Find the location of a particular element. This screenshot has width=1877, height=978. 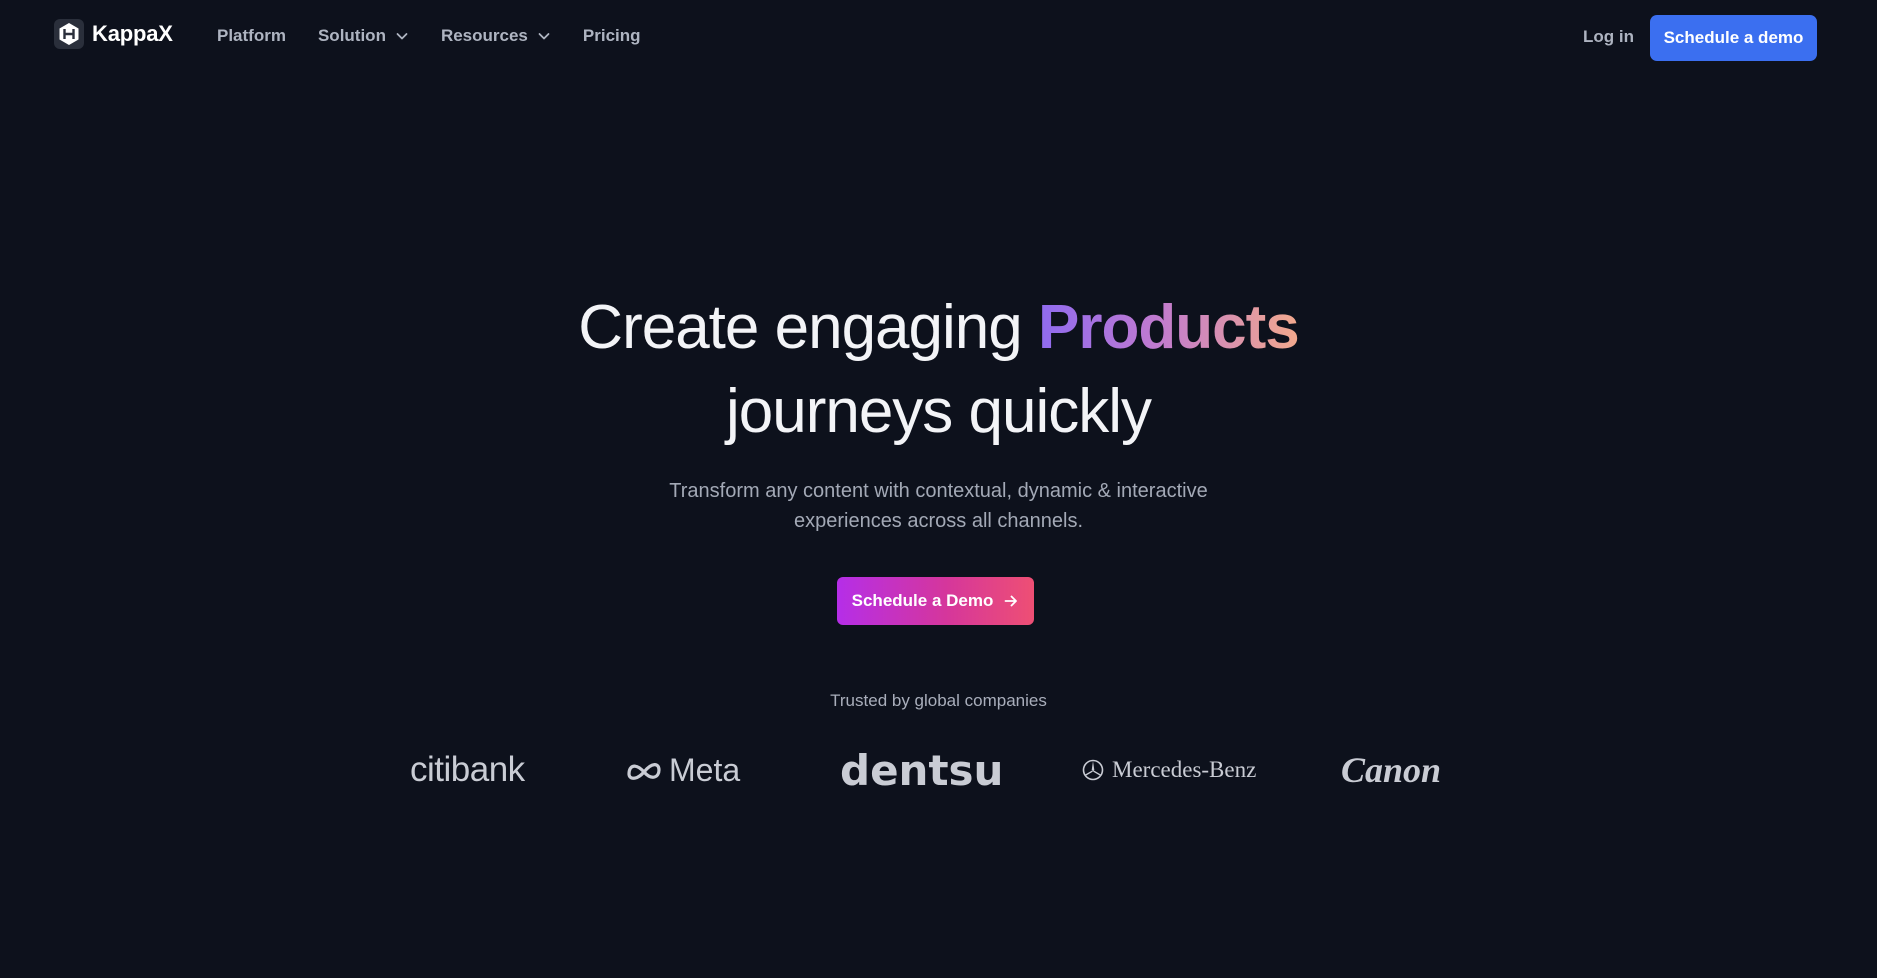

dentsu-logo-text: dentsu is located at coordinates (922, 770).